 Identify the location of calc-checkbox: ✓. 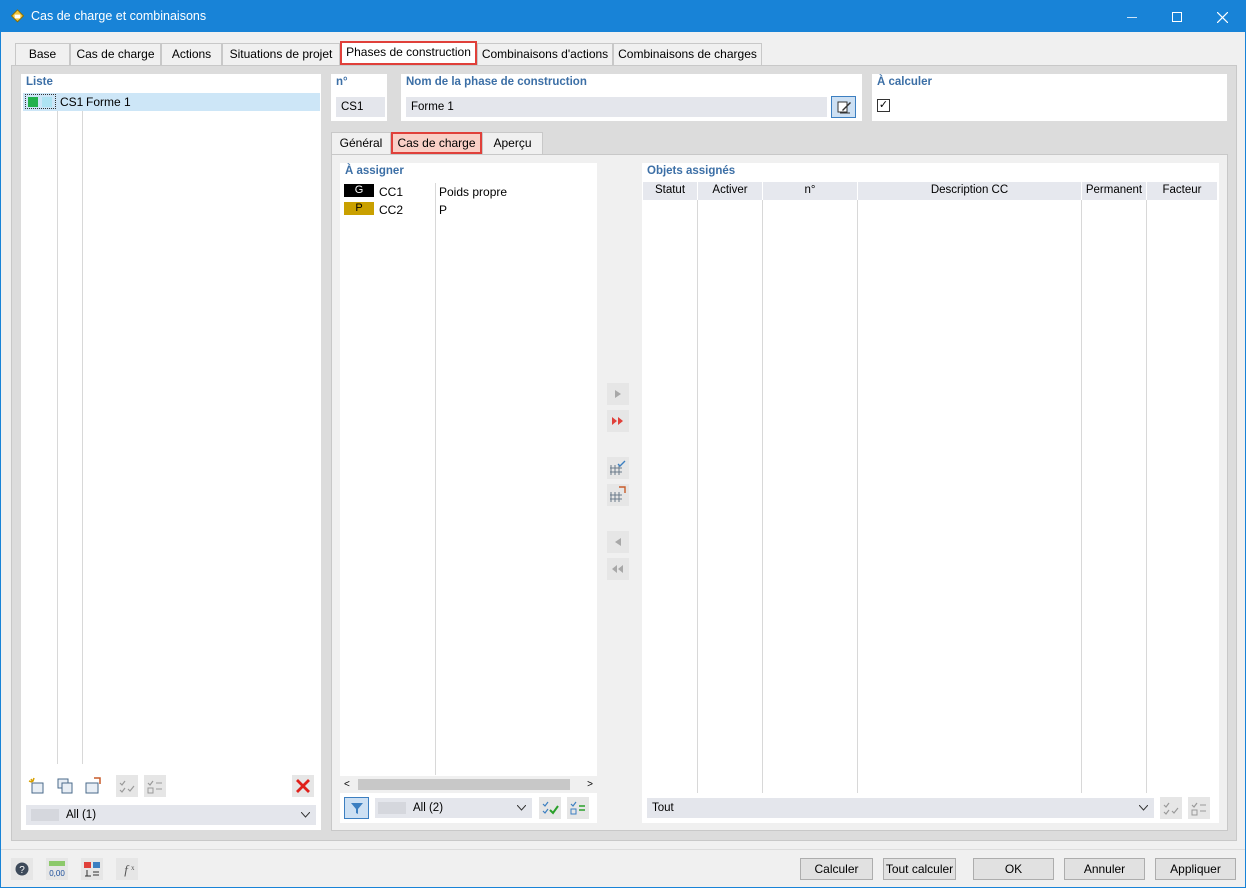
(883, 105).